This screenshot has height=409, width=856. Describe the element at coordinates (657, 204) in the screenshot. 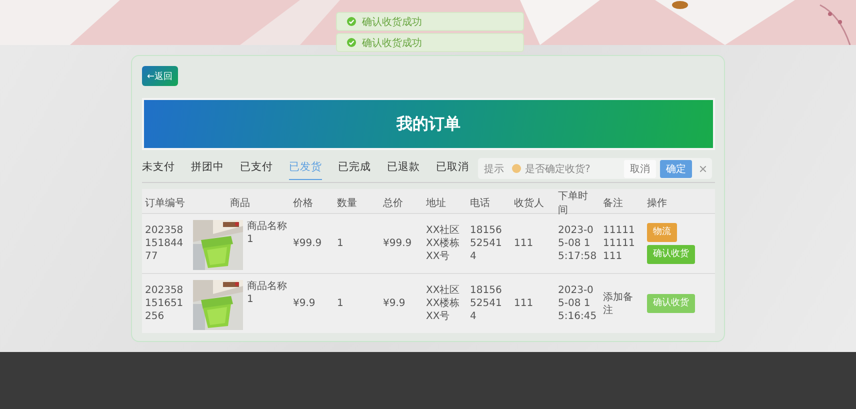

I see `column-header: 操作` at that location.